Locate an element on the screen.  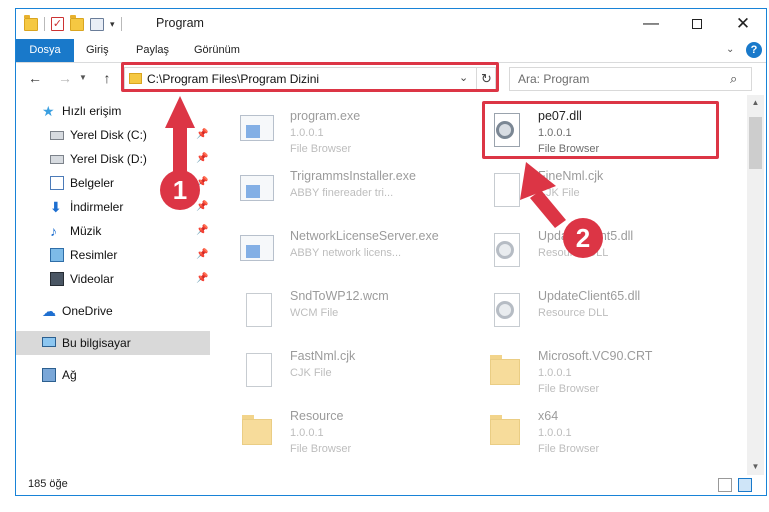
file-name: x64 is located at coordinates (548, 416).